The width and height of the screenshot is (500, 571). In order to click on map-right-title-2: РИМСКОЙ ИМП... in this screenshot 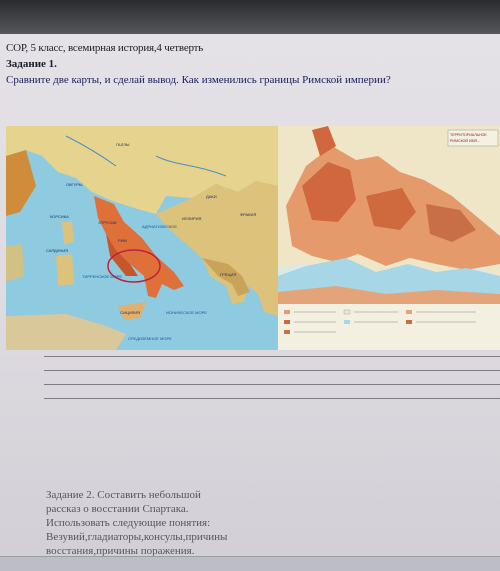, I will do `click(465, 141)`.